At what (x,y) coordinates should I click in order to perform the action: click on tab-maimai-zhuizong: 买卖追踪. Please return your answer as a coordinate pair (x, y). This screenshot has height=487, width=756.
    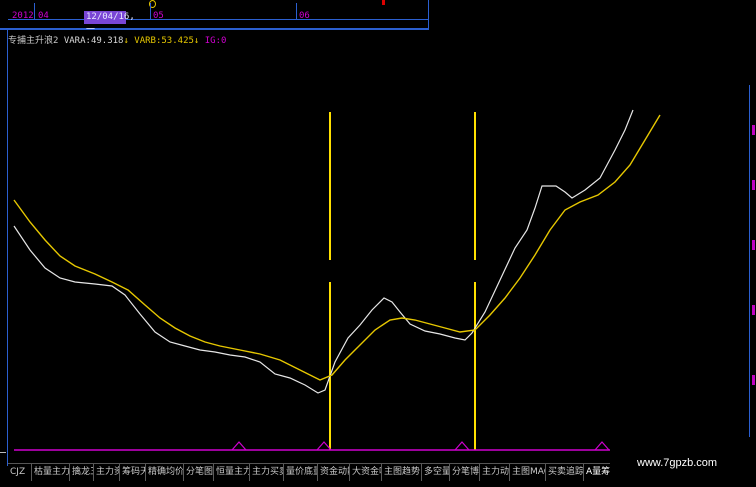
    Looking at the image, I should click on (565, 472).